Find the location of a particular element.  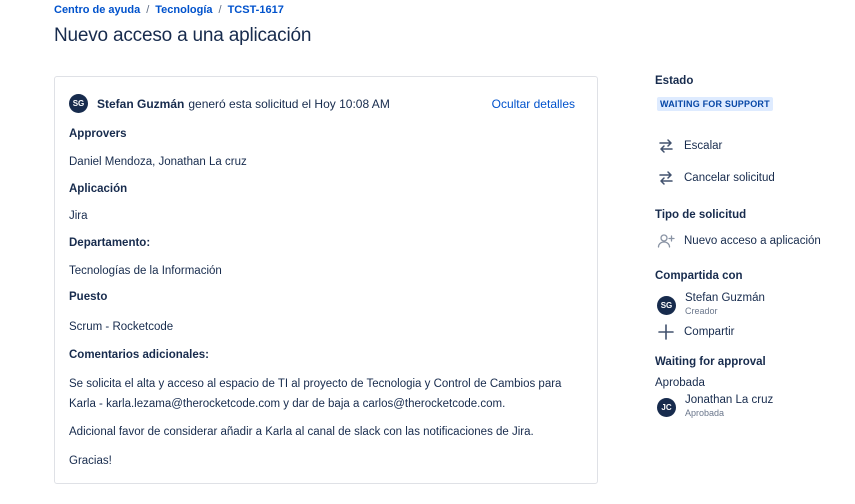

shared-person: SG Stefan Guzmán Creador is located at coordinates (711, 305).